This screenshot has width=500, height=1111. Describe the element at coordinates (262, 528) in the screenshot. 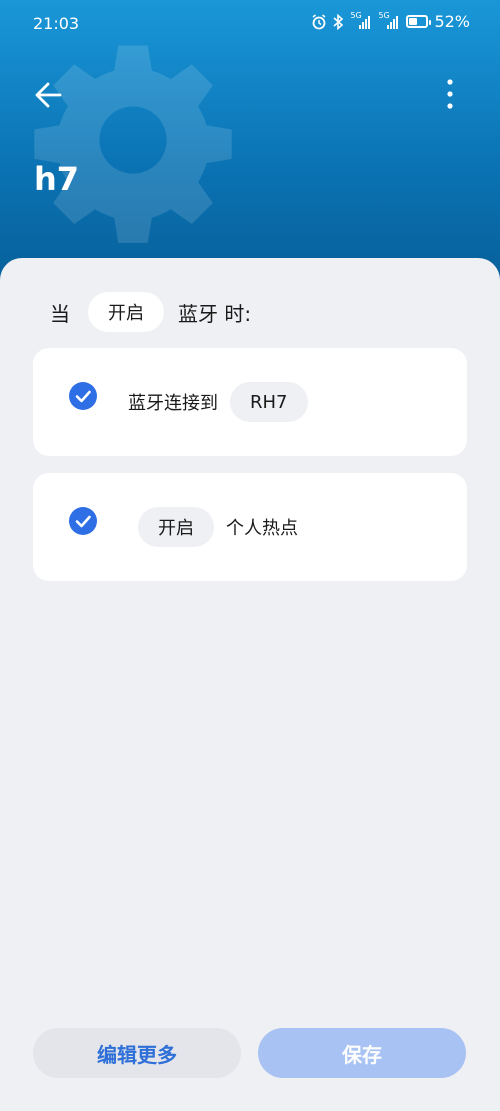

I see `action-label: 个人热点` at that location.